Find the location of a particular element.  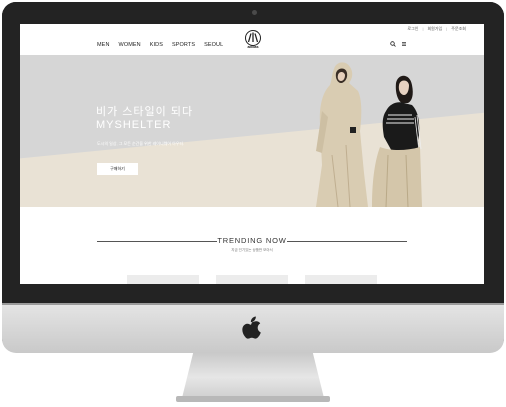

nav-item-kids: KIDS is located at coordinates (156, 45).